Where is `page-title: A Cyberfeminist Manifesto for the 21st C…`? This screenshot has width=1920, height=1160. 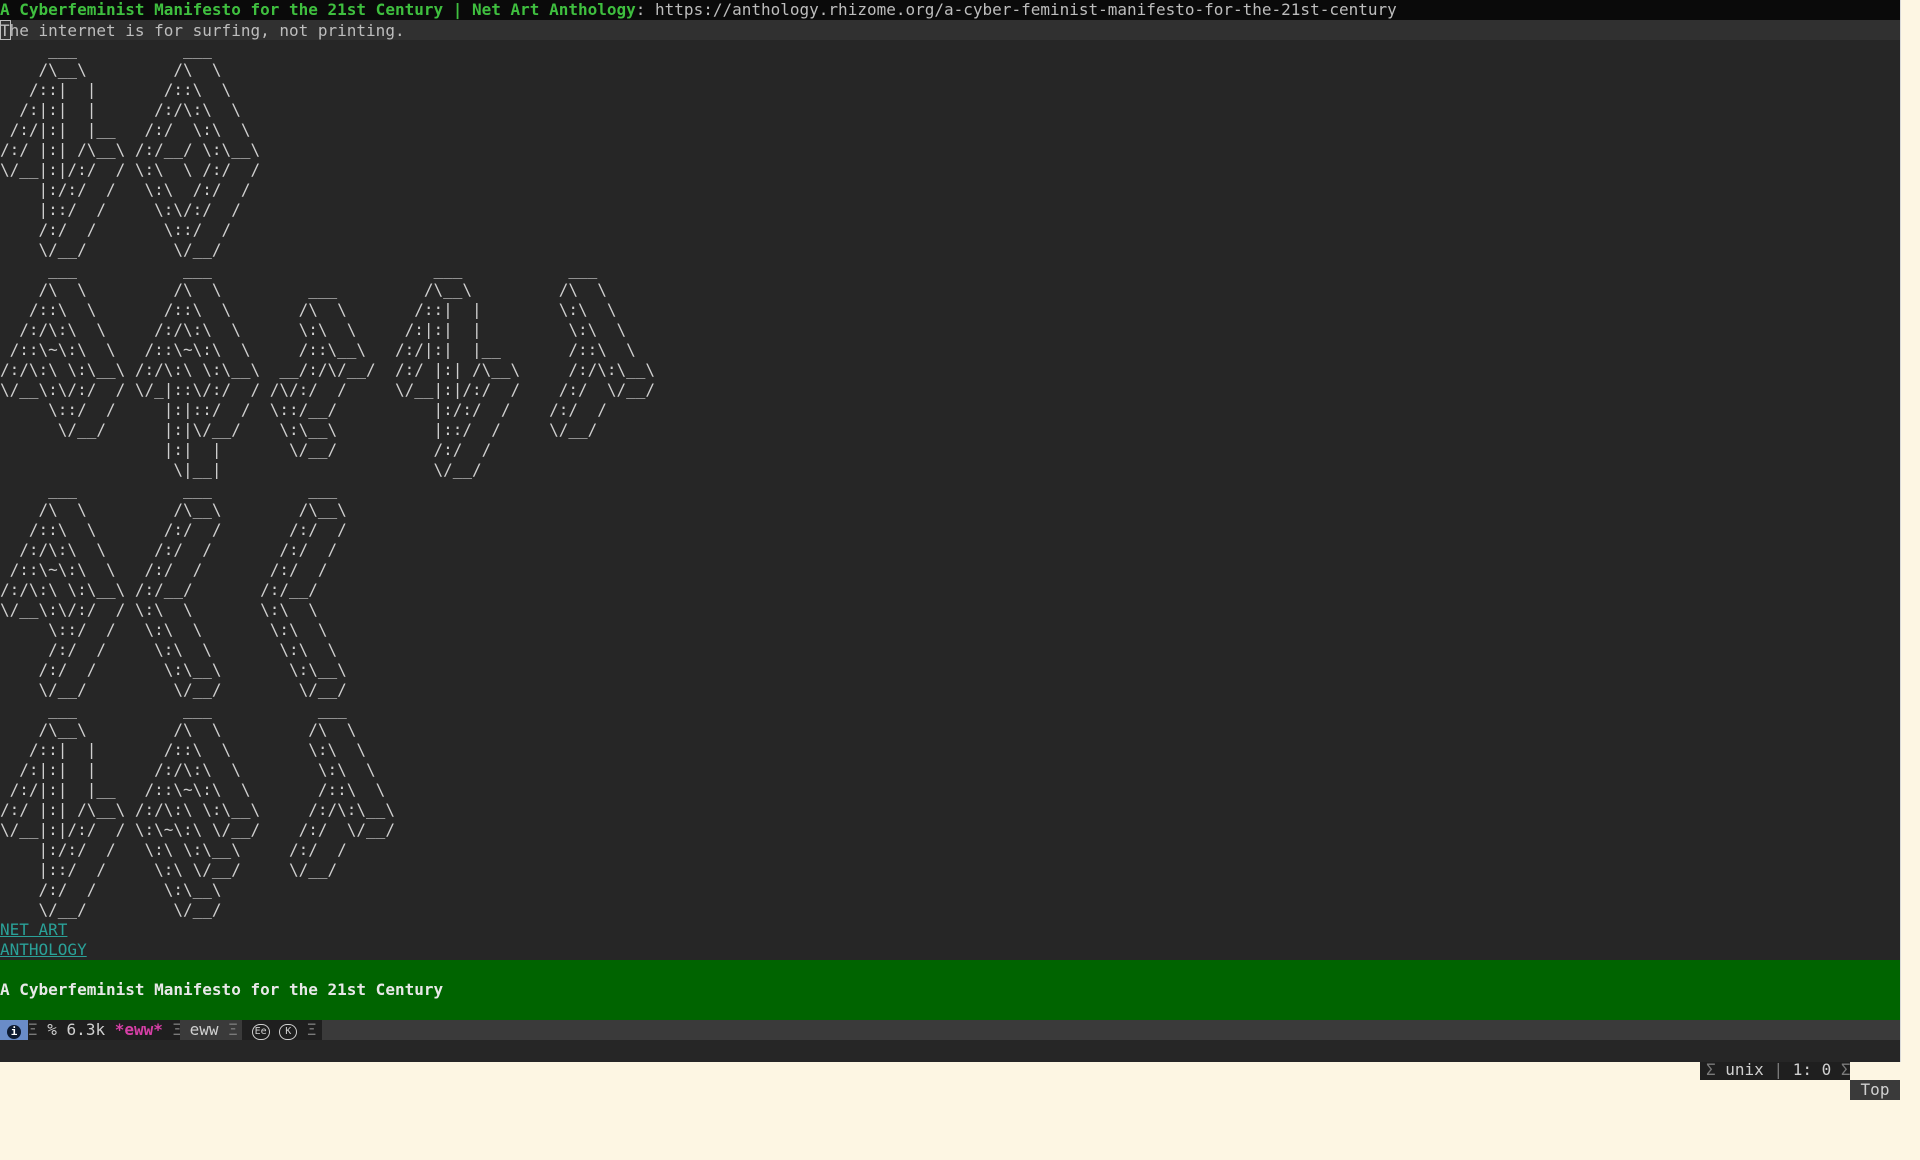
page-title: A Cyberfeminist Manifesto for the 21st C… is located at coordinates (318, 9).